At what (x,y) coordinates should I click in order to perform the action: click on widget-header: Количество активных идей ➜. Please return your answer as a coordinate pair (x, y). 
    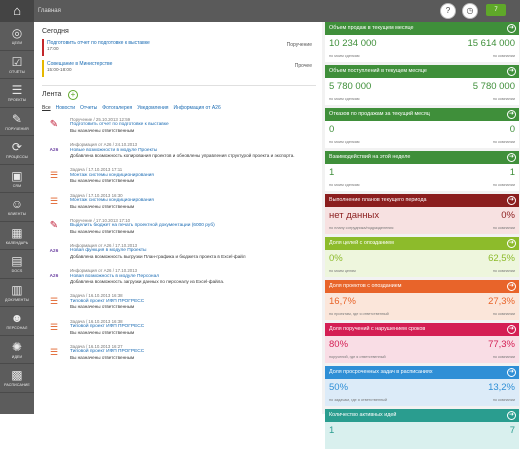
    Looking at the image, I should click on (422, 415).